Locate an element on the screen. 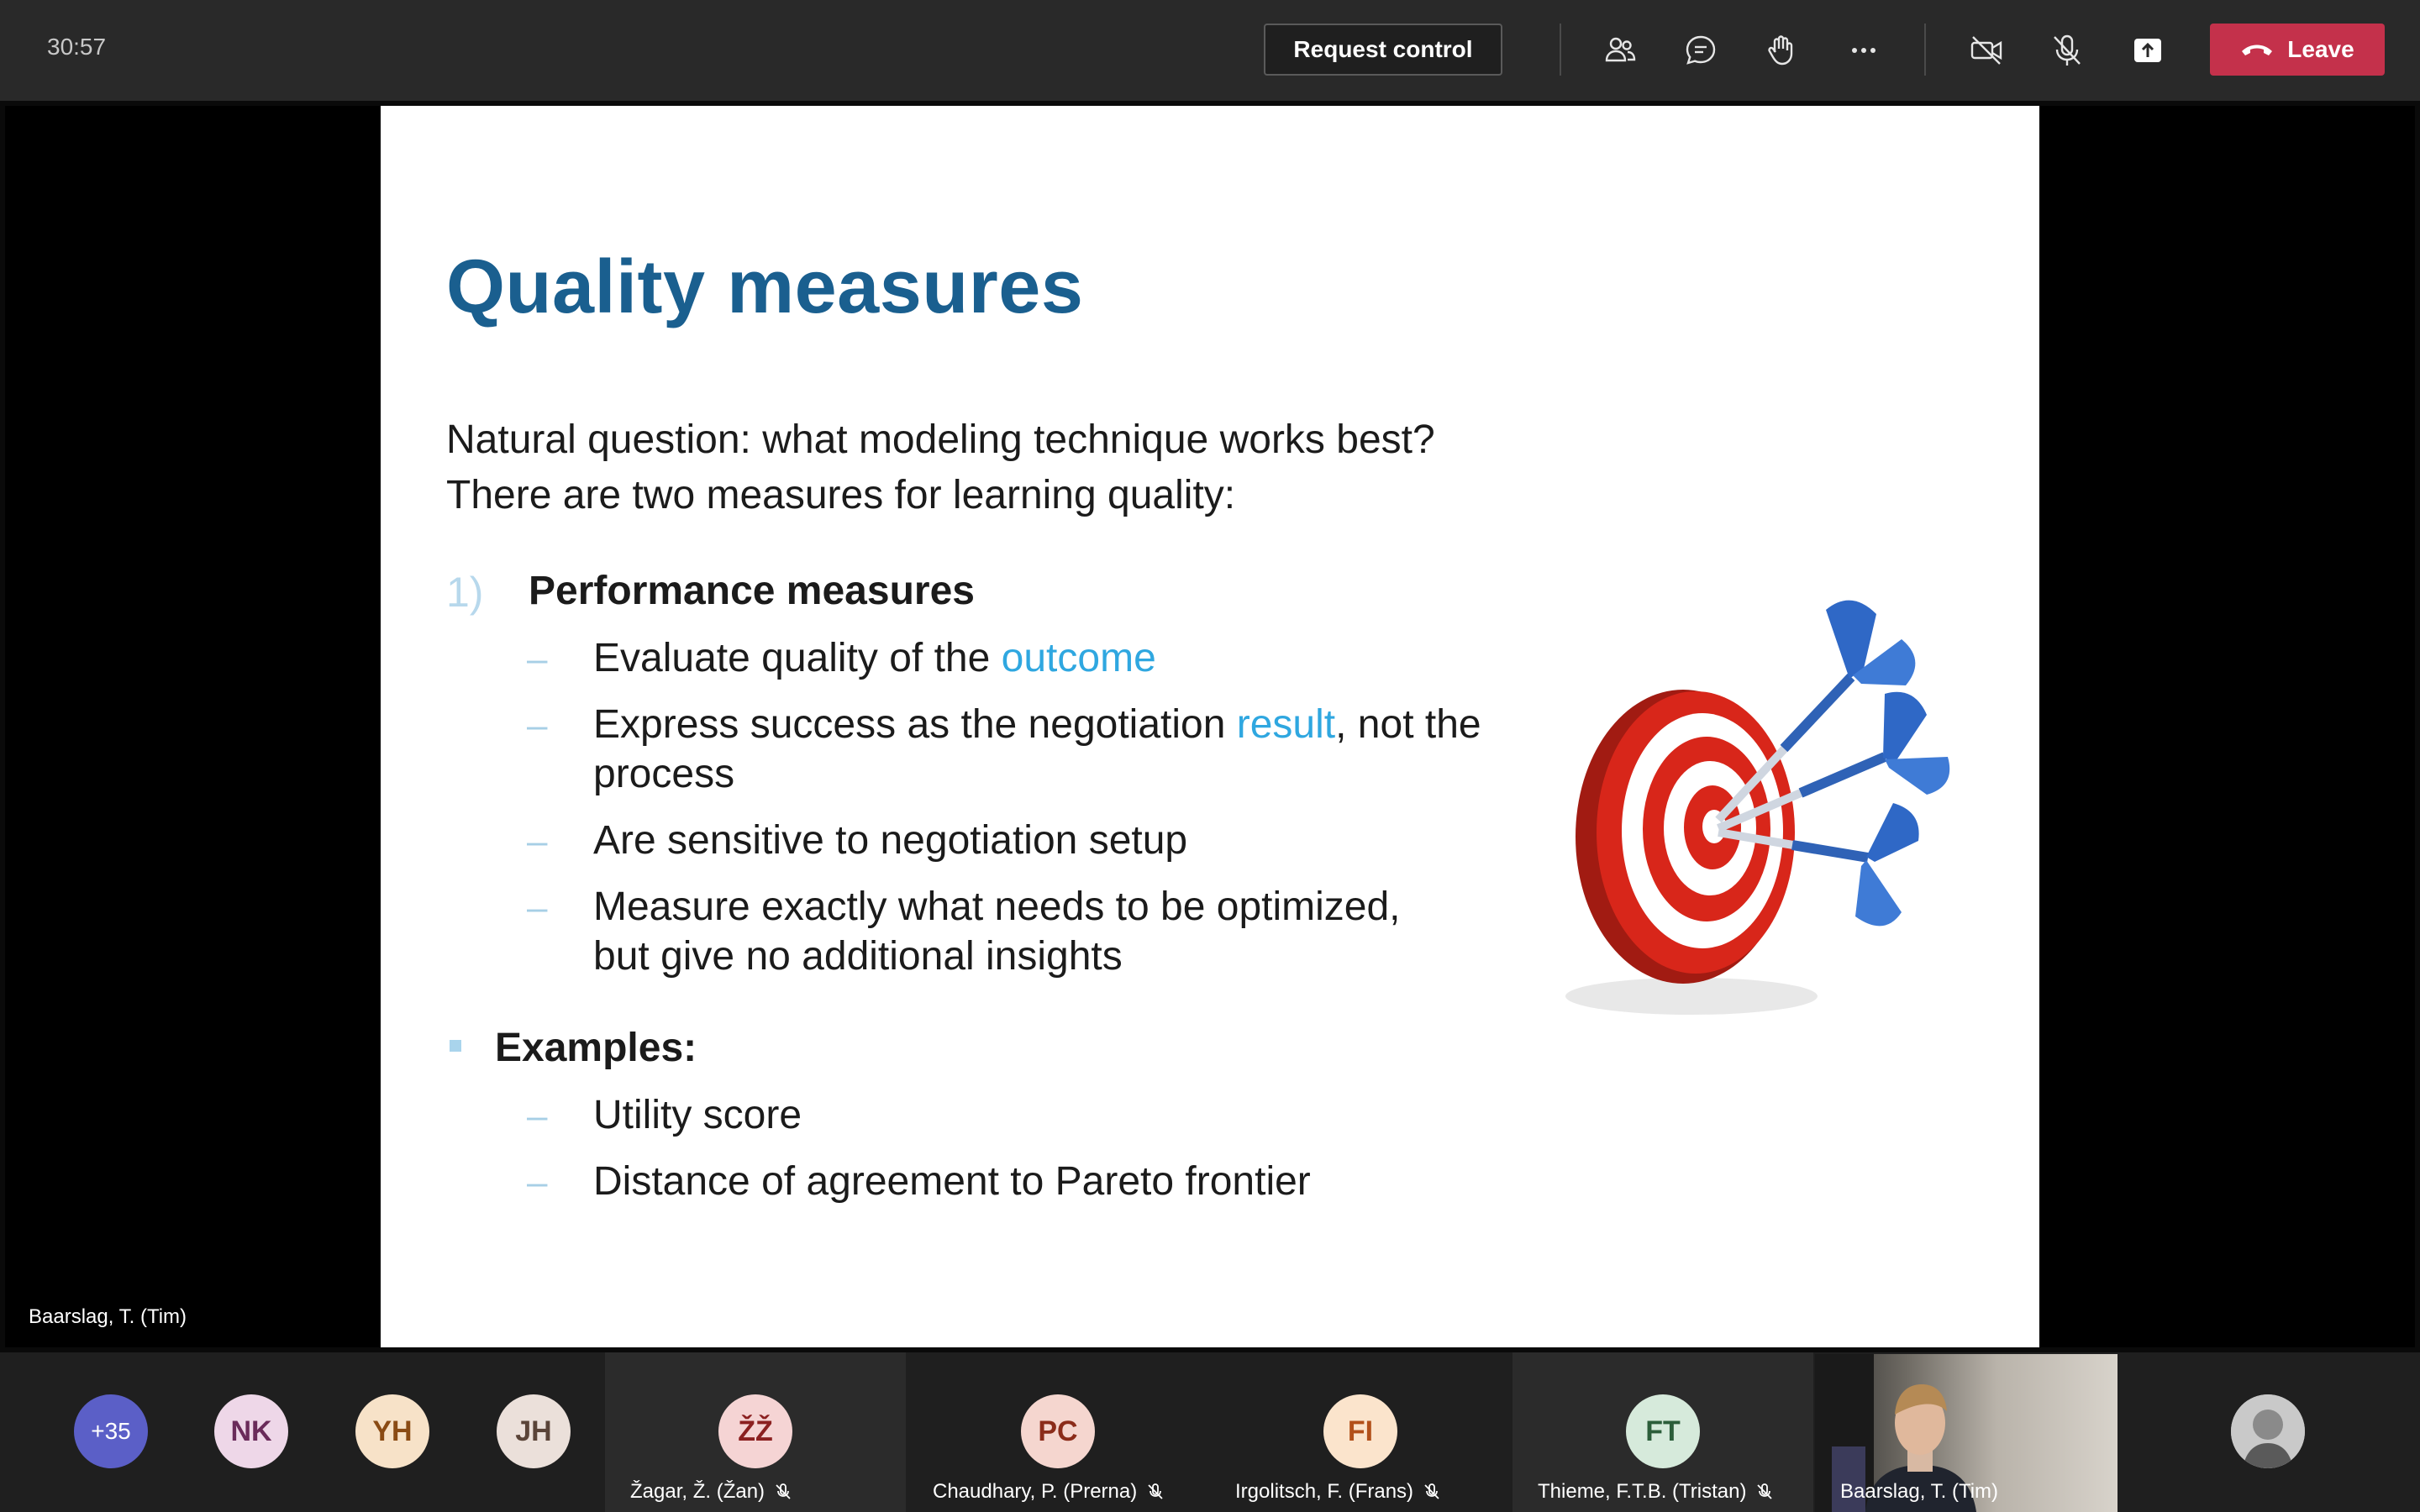  presenter-video-tile: Baarslag, T. (Tim) is located at coordinates (1967, 1433).